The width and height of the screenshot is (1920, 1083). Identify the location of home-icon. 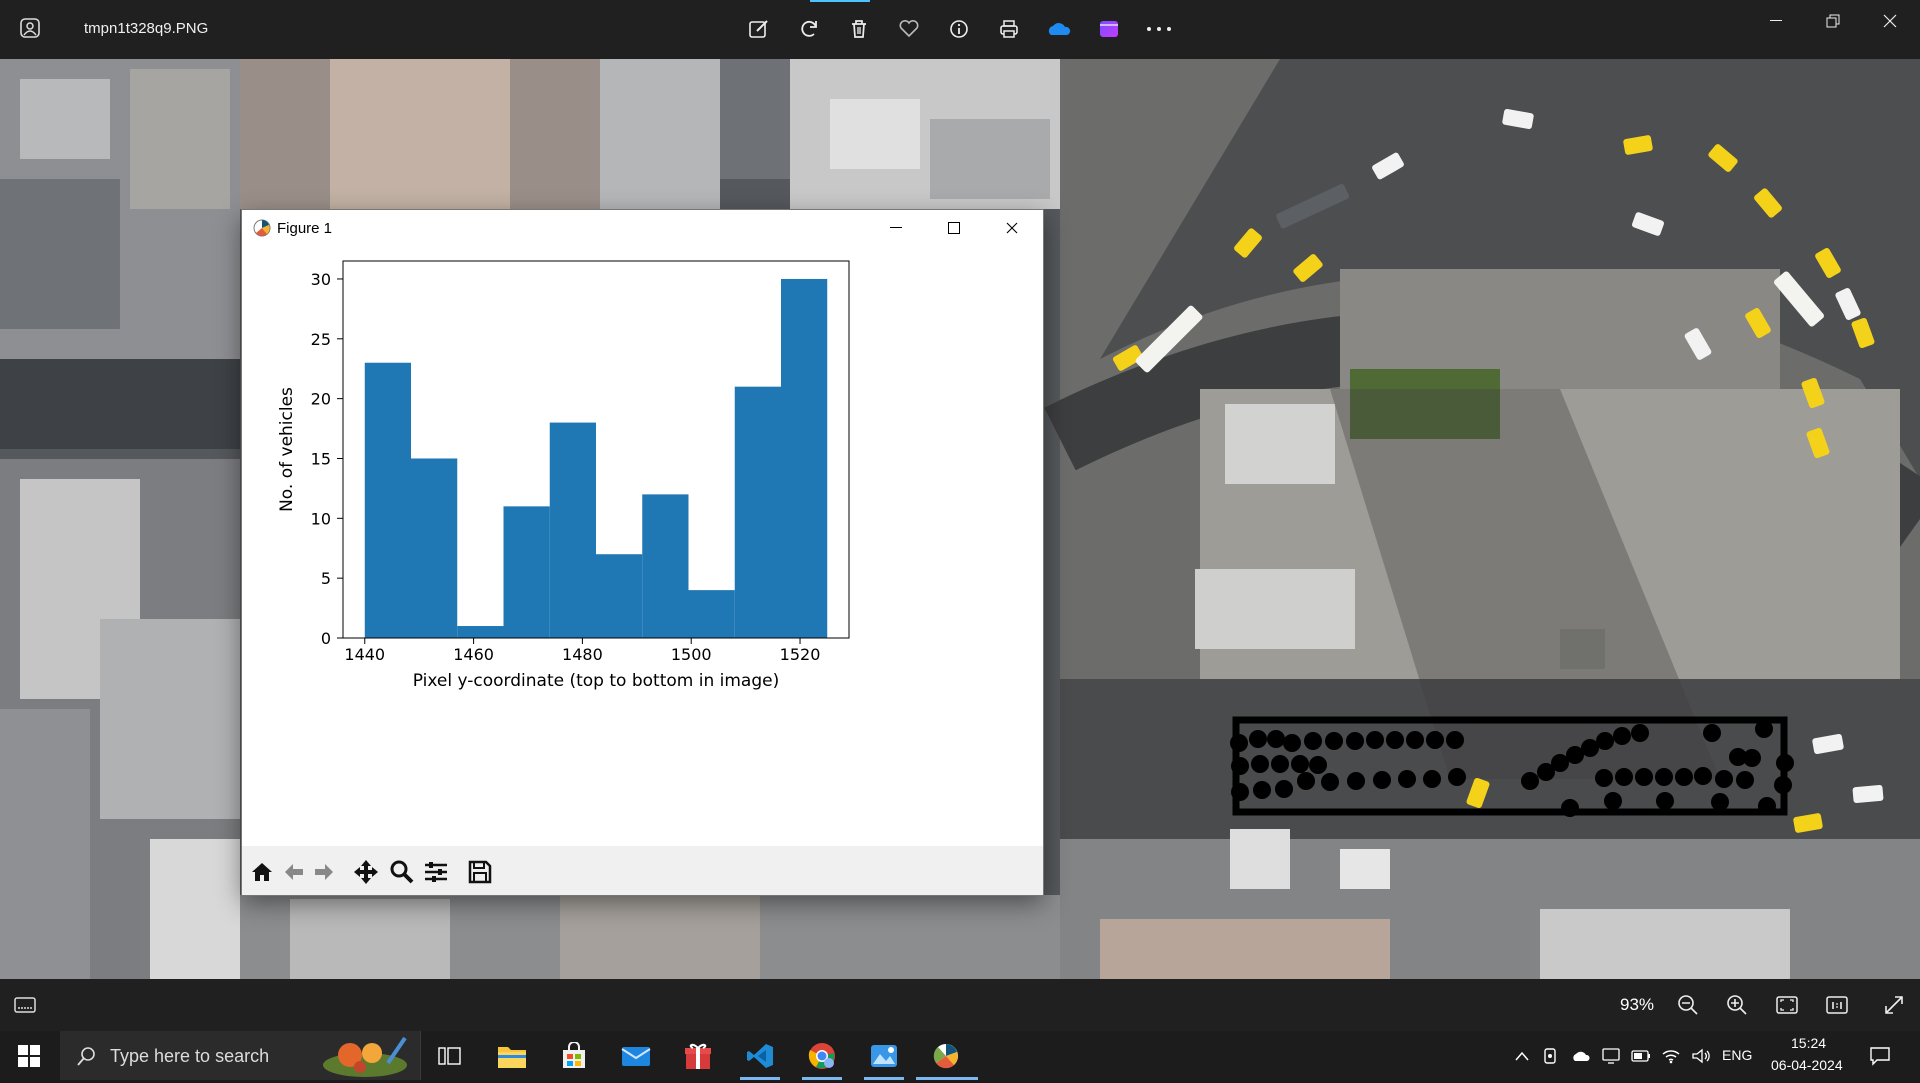
(262, 872).